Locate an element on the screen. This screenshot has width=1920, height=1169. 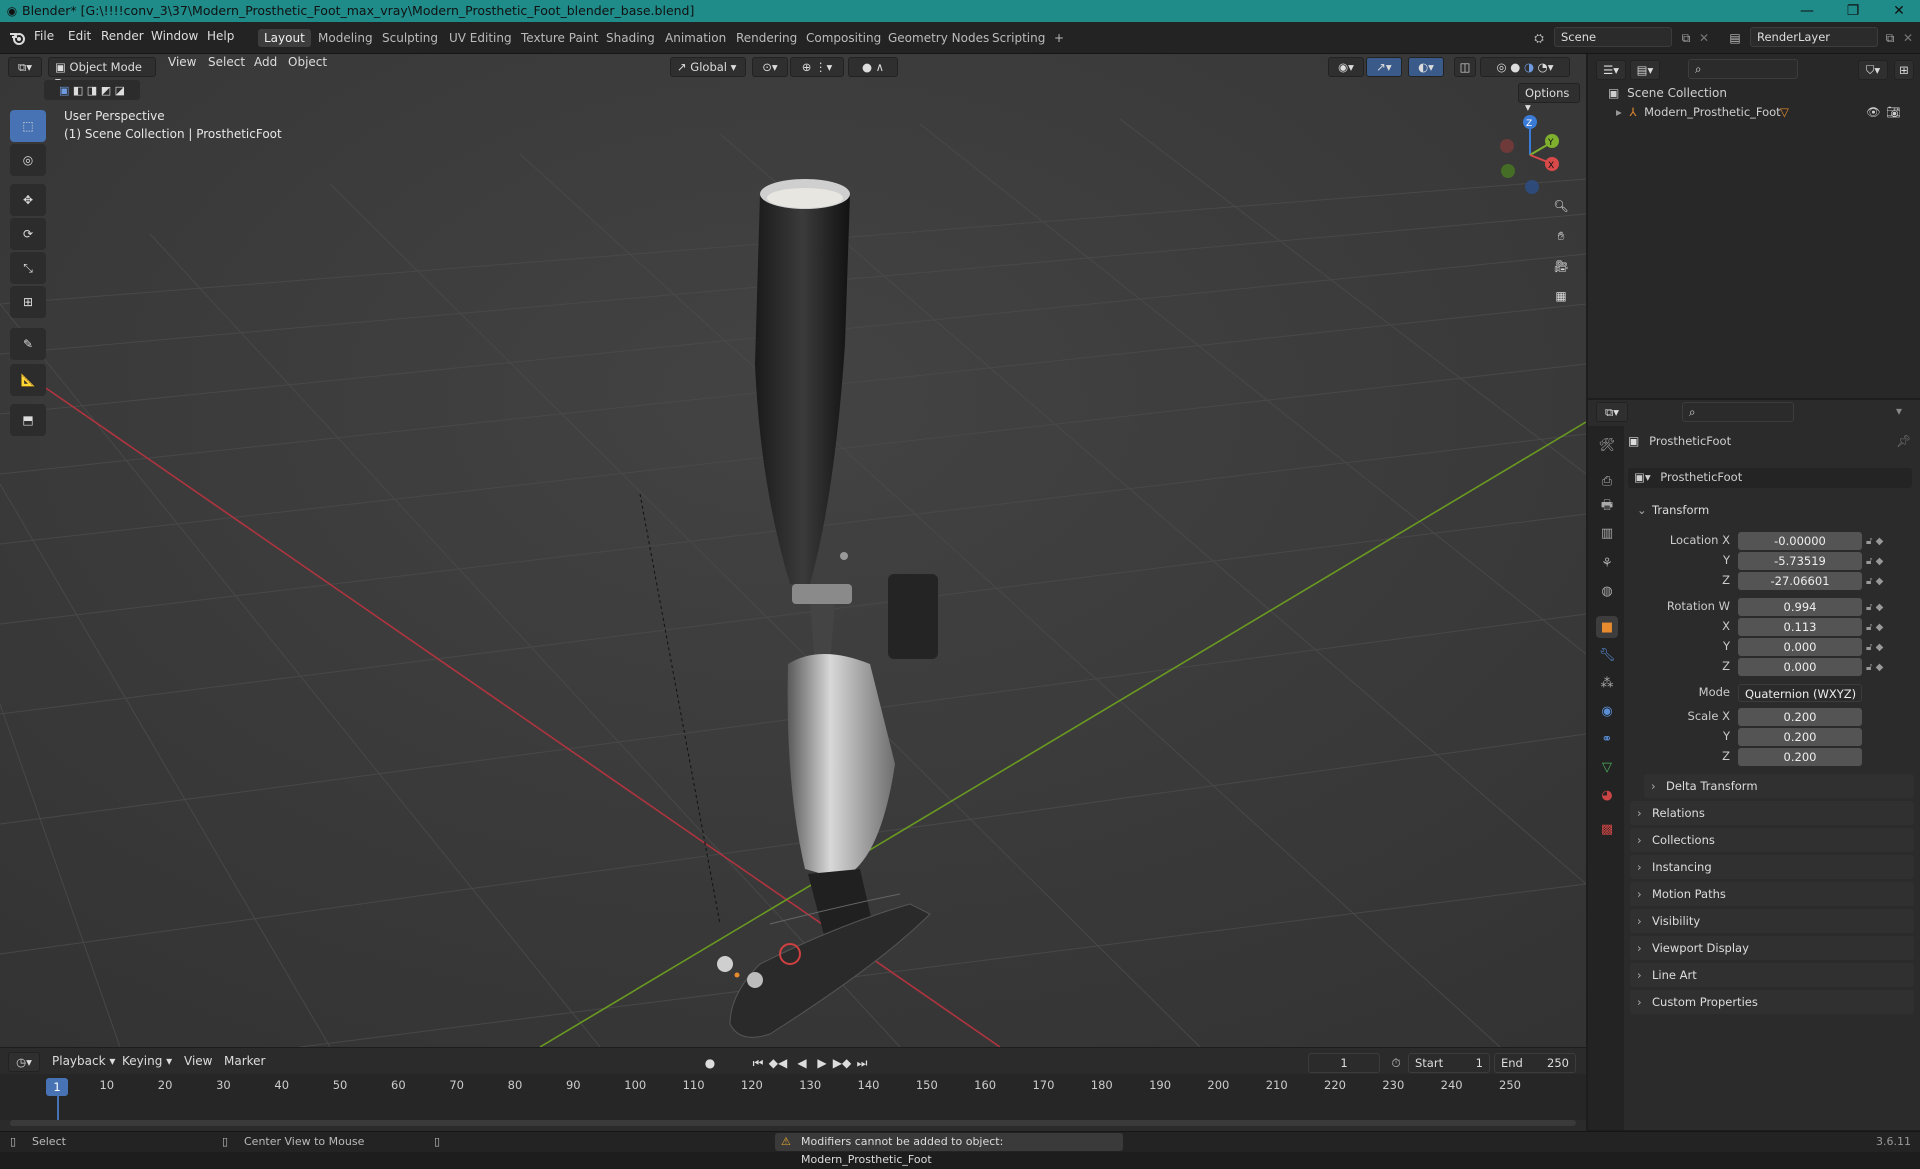
scene-selector-icon: ⛭ is located at coordinates (1539, 38).